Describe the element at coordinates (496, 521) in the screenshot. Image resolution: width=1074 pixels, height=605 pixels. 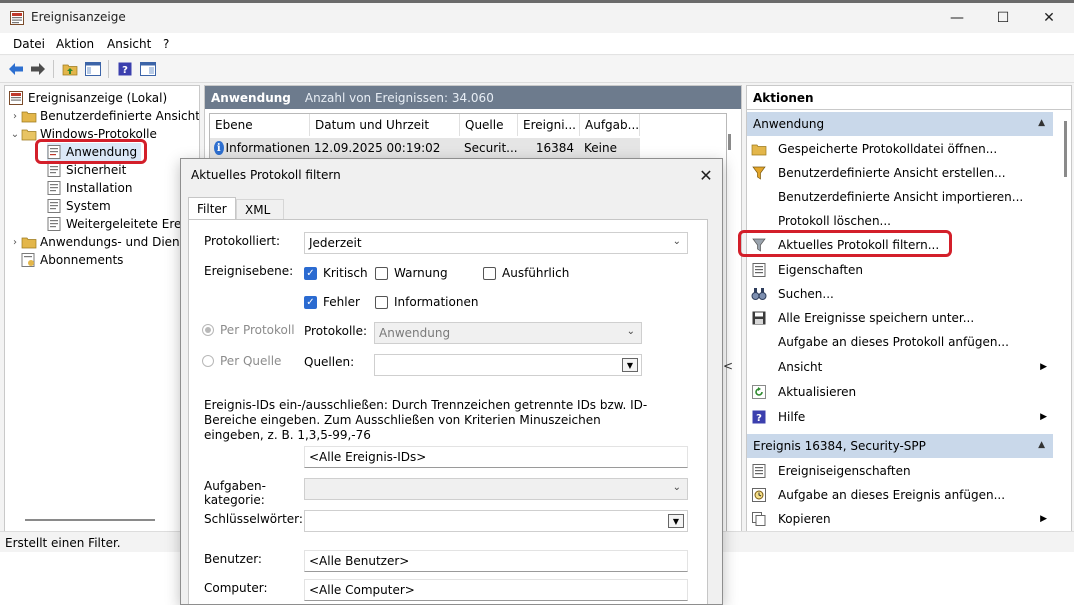
I see `keywords-select: ▼` at that location.